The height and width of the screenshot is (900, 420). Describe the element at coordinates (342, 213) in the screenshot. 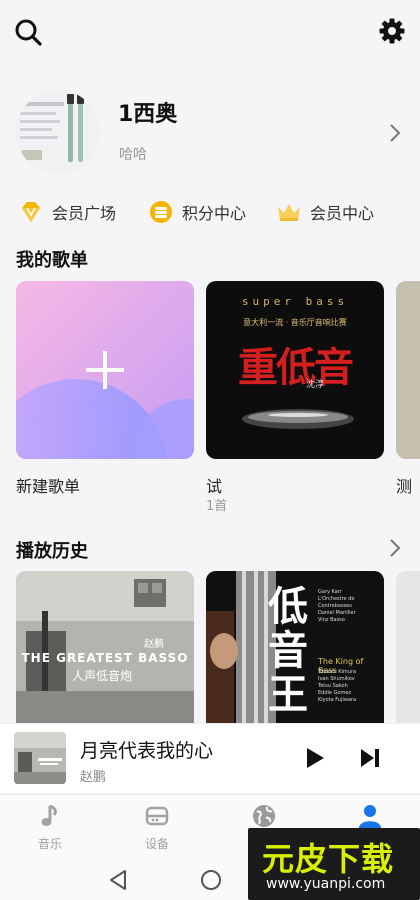

I see `quick-link-label: 会员中心` at that location.